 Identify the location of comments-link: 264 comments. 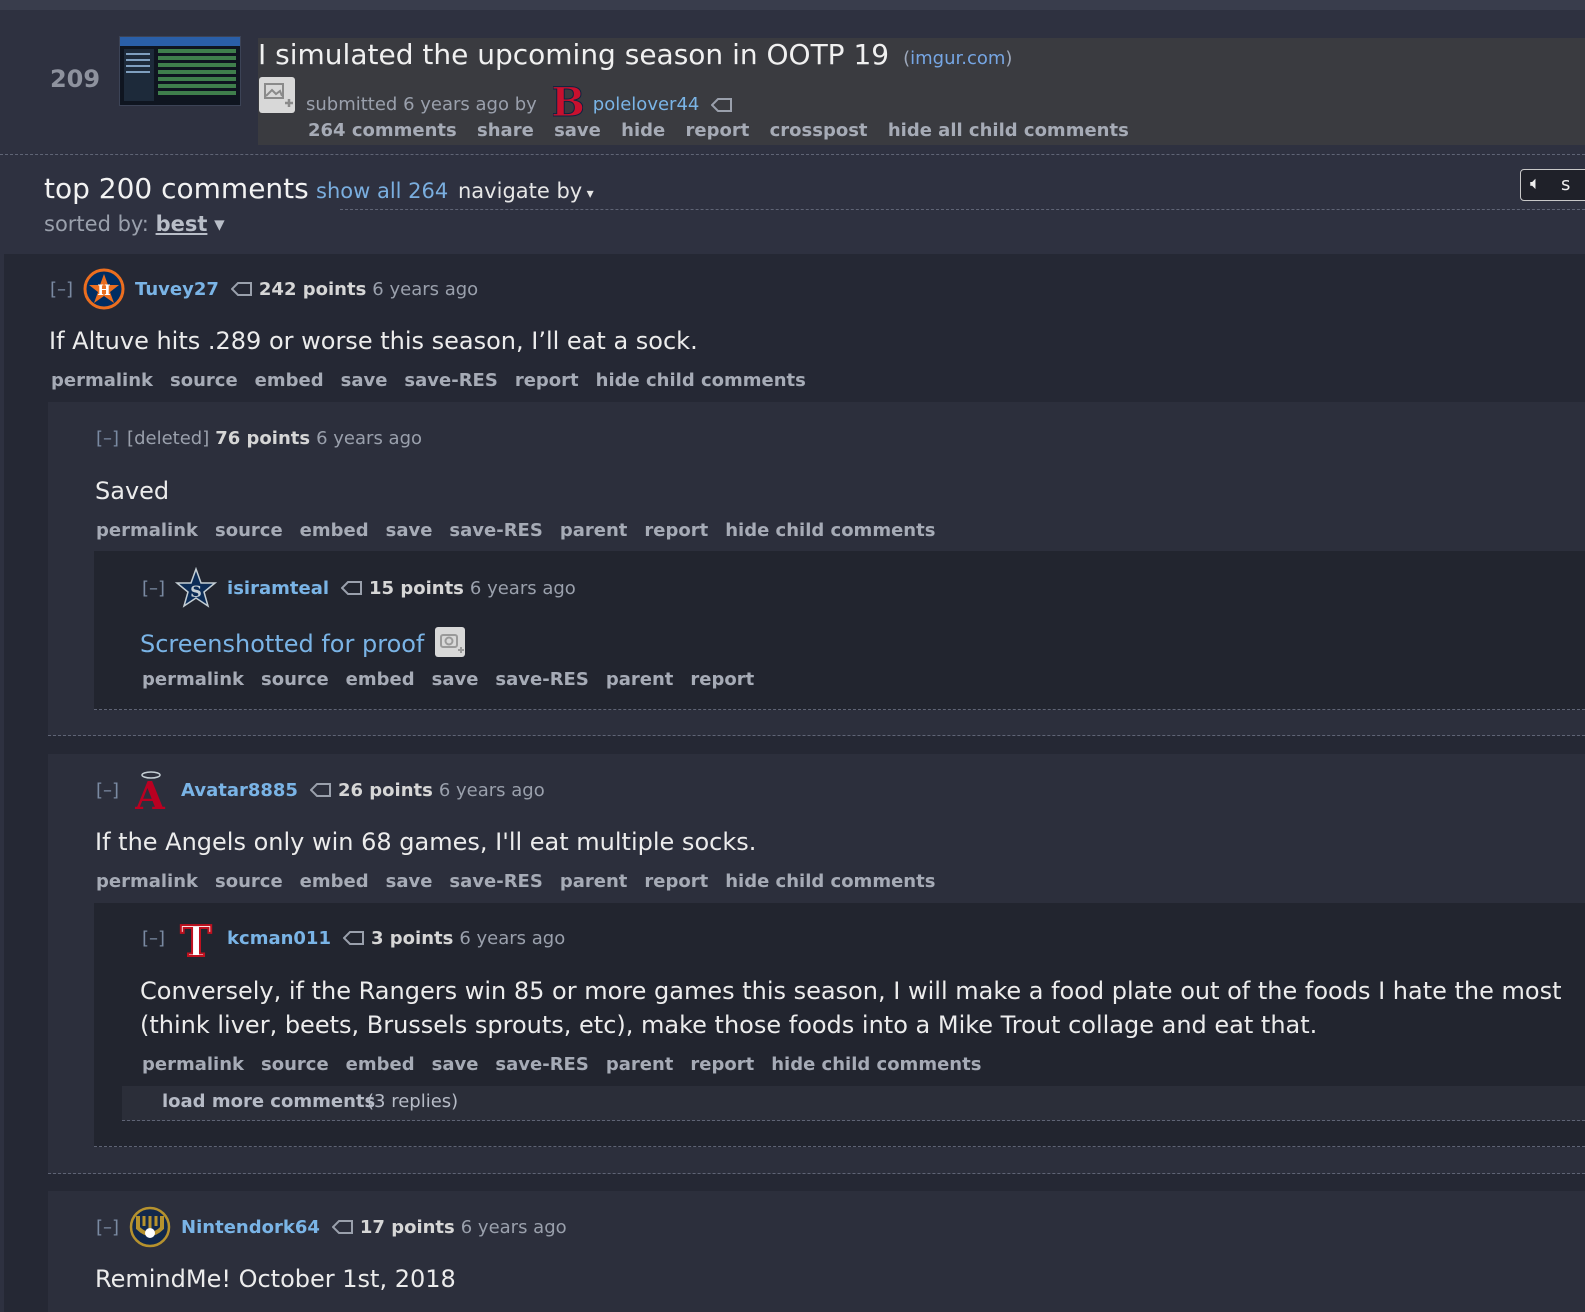
(382, 130).